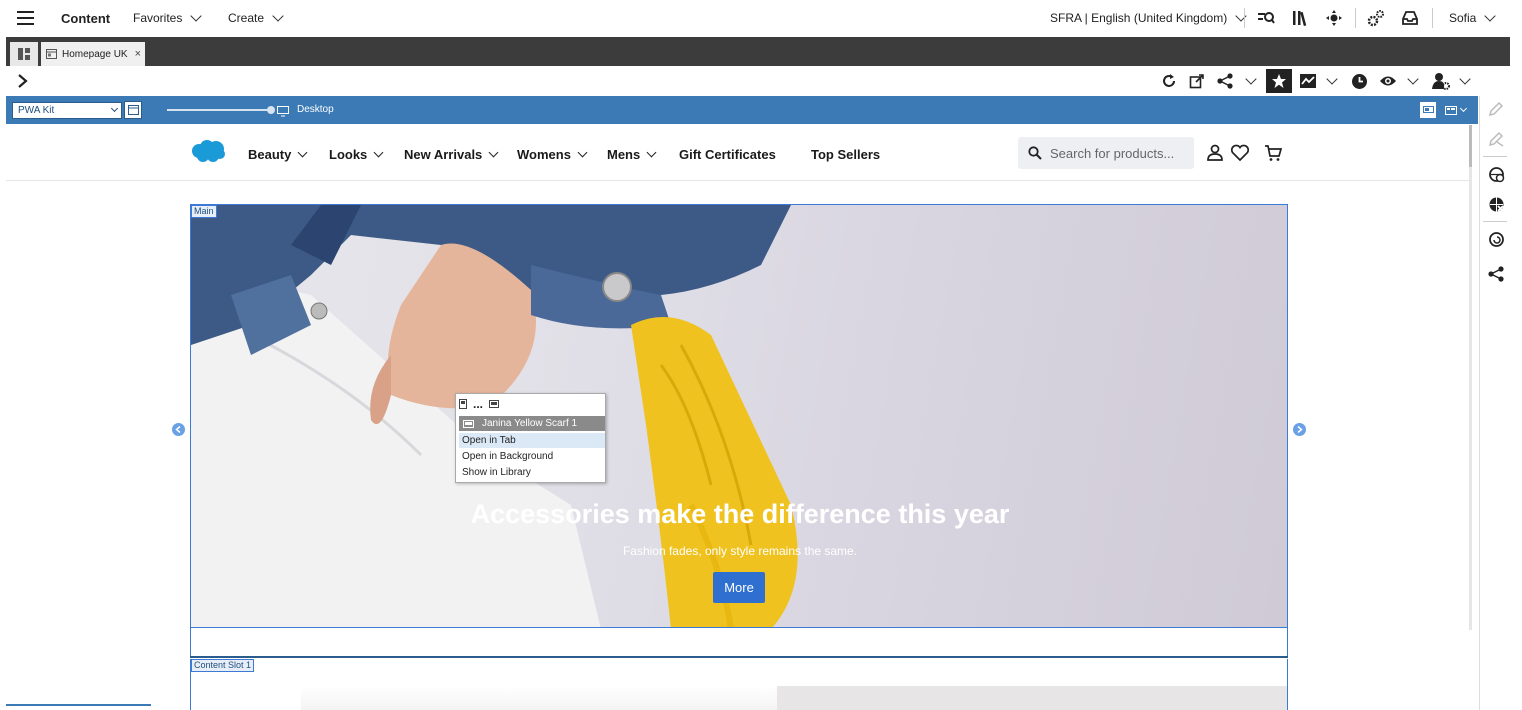 Image resolution: width=1522 pixels, height=710 pixels. Describe the element at coordinates (1251, 81) in the screenshot. I see `share-dropdown-chevron-icon` at that location.